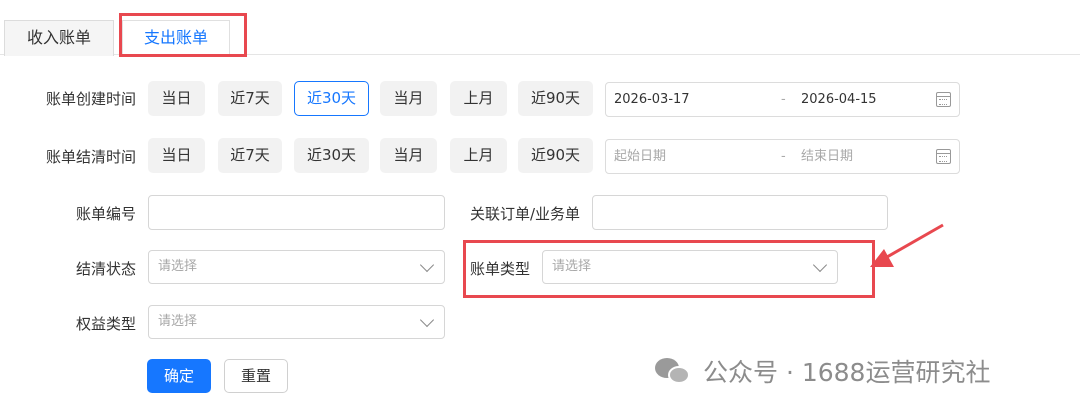 The height and width of the screenshot is (413, 1080). Describe the element at coordinates (331, 98) in the screenshot. I see `create-range-30d-button: 近30天` at that location.